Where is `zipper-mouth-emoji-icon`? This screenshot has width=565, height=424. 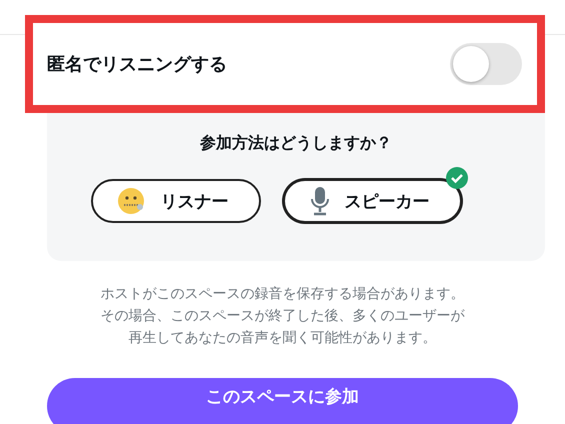
zipper-mouth-emoji-icon is located at coordinates (131, 201).